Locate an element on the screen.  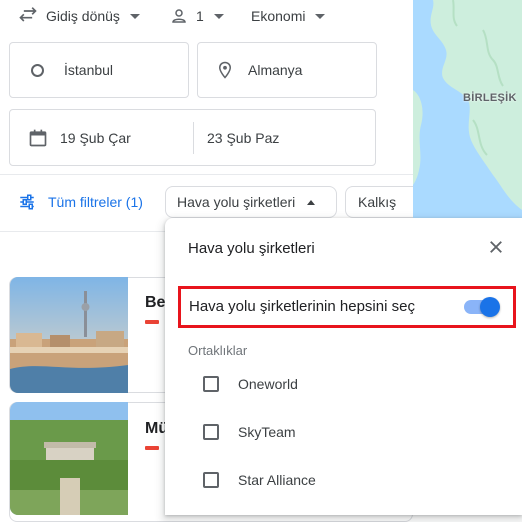
trip-type-select: Gidiş dönüş is located at coordinates (79, 16).